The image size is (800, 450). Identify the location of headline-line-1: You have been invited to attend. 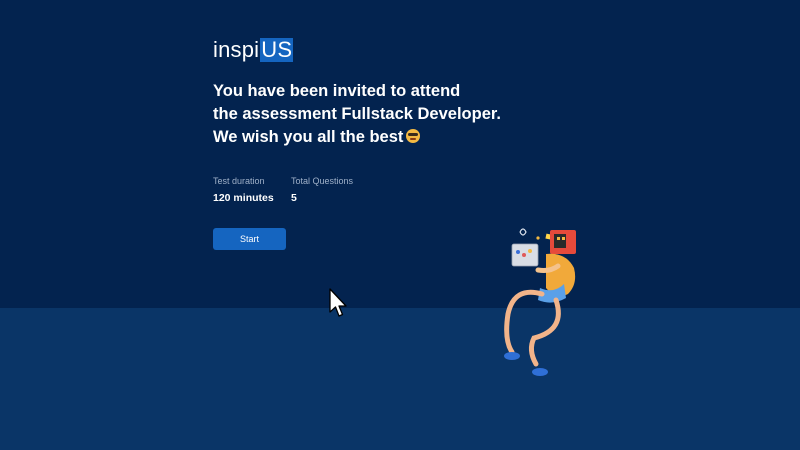
(337, 91).